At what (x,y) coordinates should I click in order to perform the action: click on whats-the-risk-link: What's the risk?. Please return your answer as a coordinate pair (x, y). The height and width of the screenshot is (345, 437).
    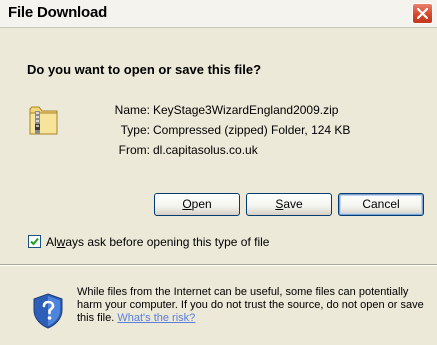
    Looking at the image, I should click on (156, 318).